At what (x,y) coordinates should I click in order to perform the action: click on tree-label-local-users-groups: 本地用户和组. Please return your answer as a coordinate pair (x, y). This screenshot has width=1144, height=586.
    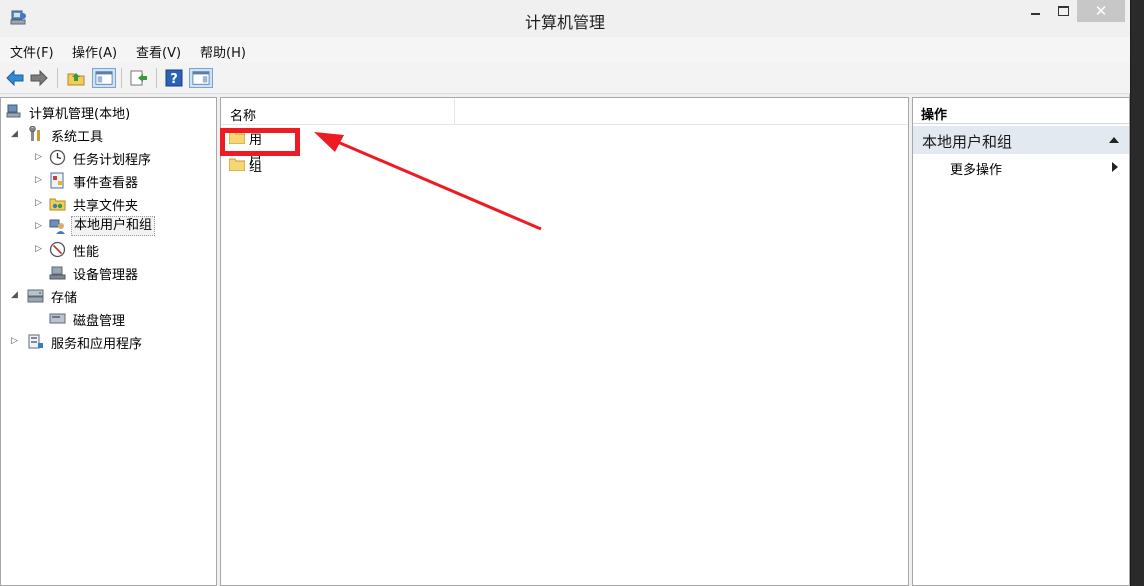
    Looking at the image, I should click on (113, 226).